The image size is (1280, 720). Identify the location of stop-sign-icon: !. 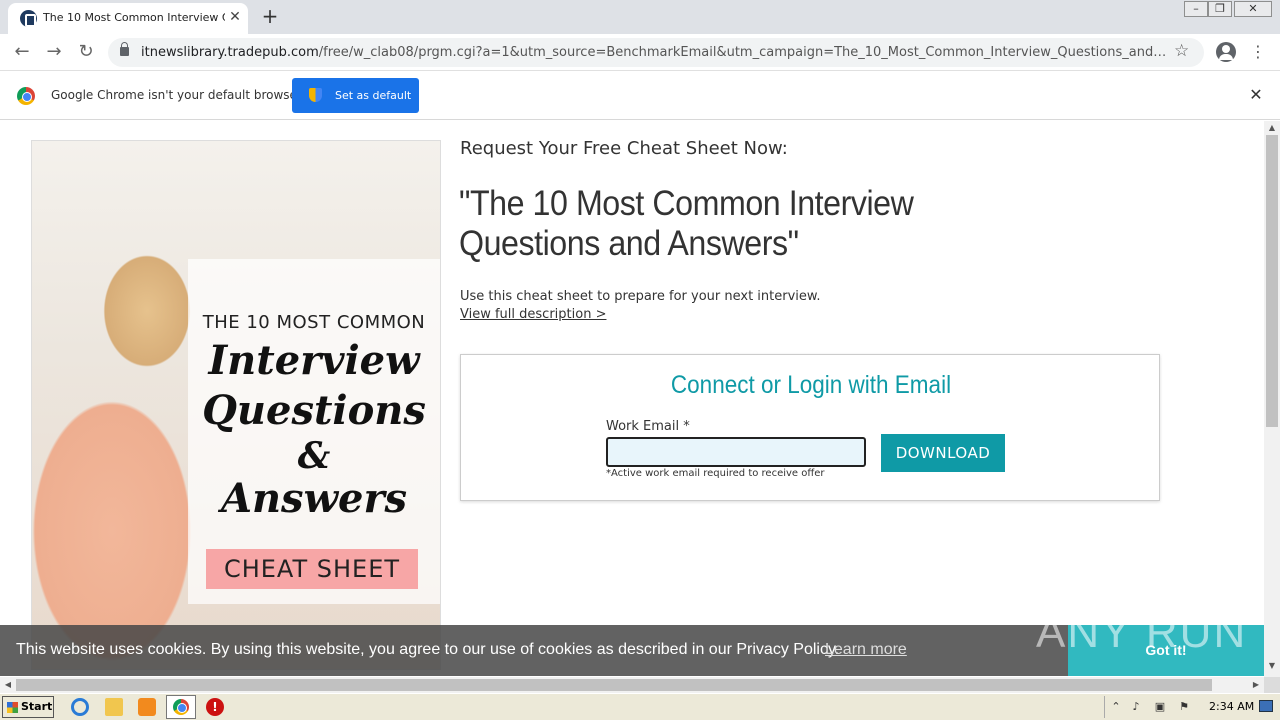
(215, 707).